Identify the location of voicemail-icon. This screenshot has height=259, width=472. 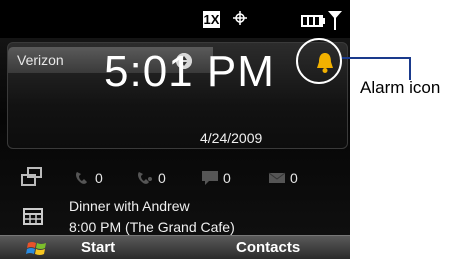
(145, 178).